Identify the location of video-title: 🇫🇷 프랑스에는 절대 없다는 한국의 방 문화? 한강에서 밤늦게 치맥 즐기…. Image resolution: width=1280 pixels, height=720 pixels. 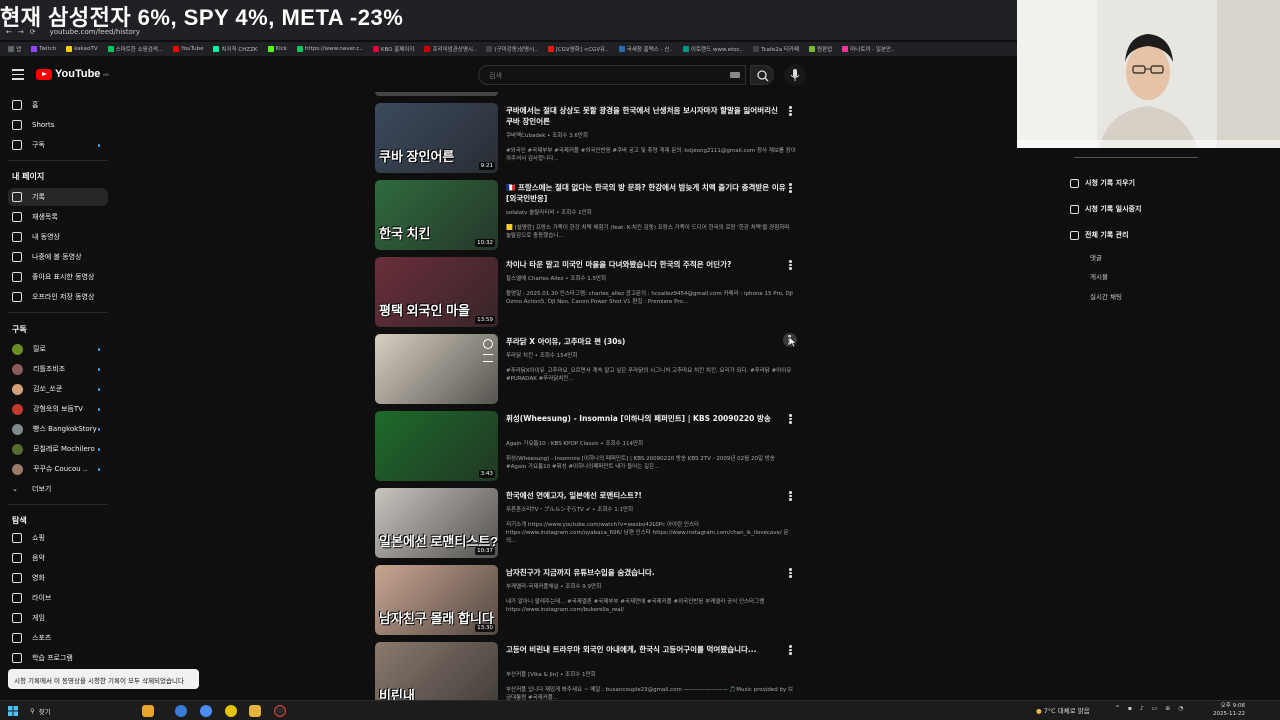
(646, 193).